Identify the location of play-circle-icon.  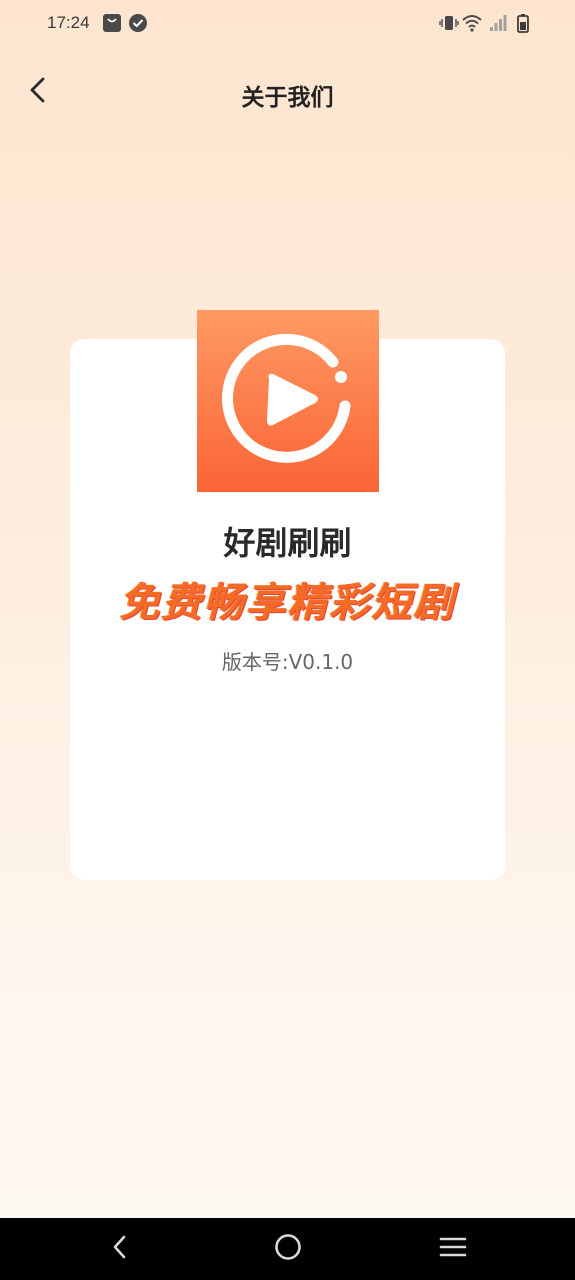
(288, 414).